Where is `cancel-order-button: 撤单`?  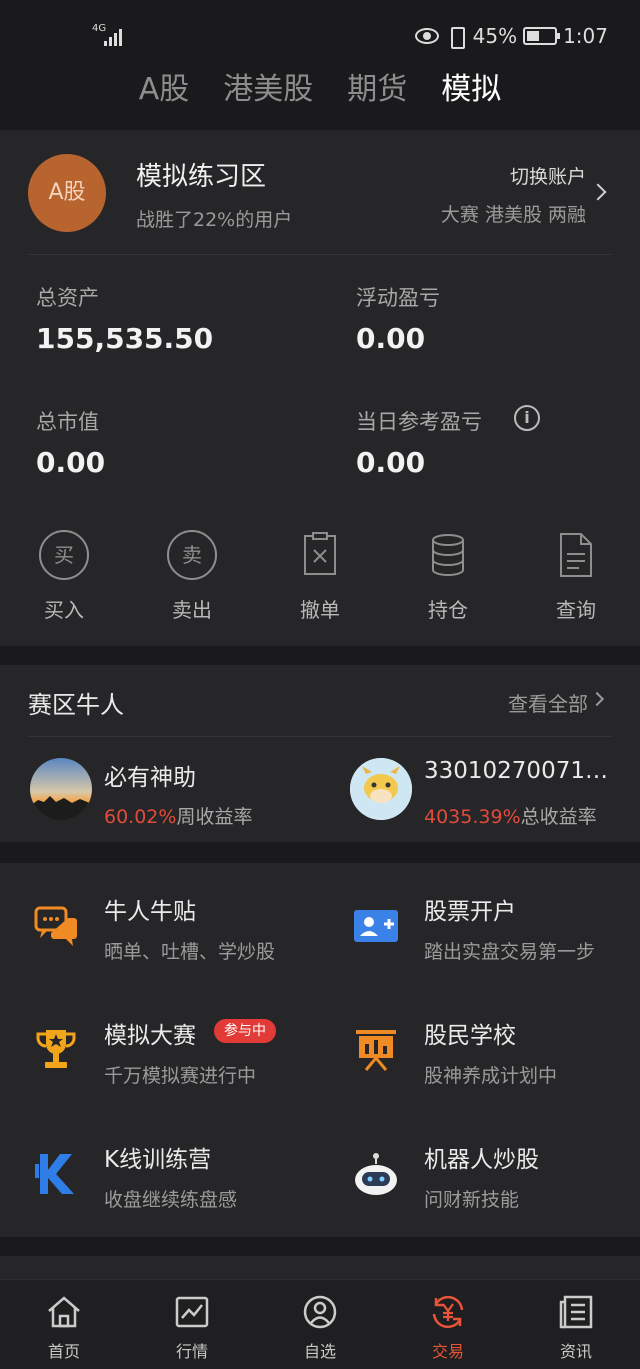 cancel-order-button: 撤单 is located at coordinates (320, 576).